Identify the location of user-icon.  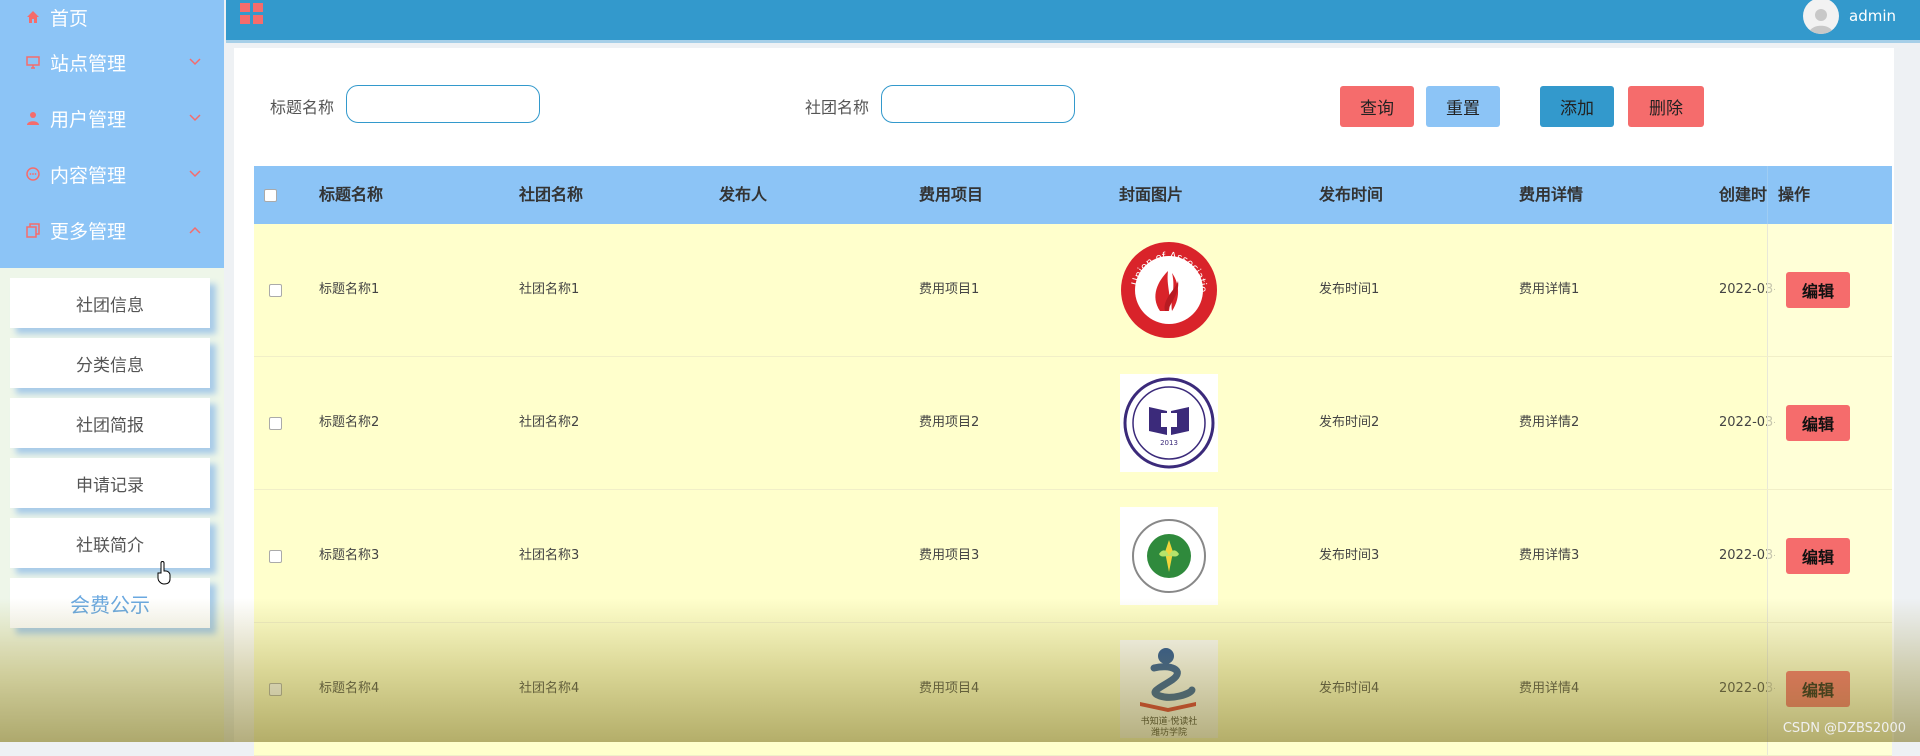
(33, 118).